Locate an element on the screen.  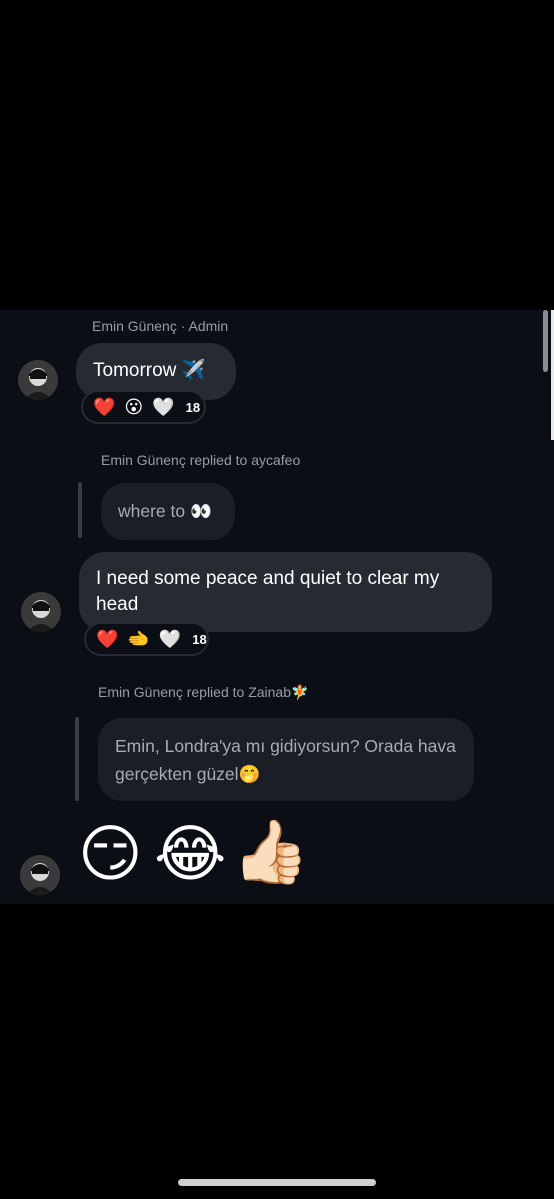
surprised-reaction: 😮 is located at coordinates (134, 407).